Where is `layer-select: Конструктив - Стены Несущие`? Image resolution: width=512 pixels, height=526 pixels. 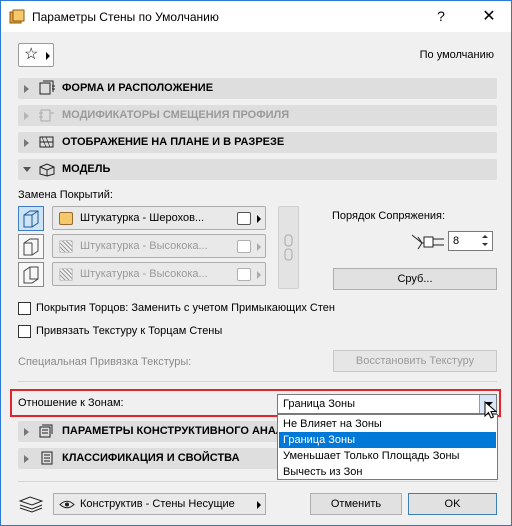
layer-select: Конструктив - Стены Несущие is located at coordinates (159, 504).